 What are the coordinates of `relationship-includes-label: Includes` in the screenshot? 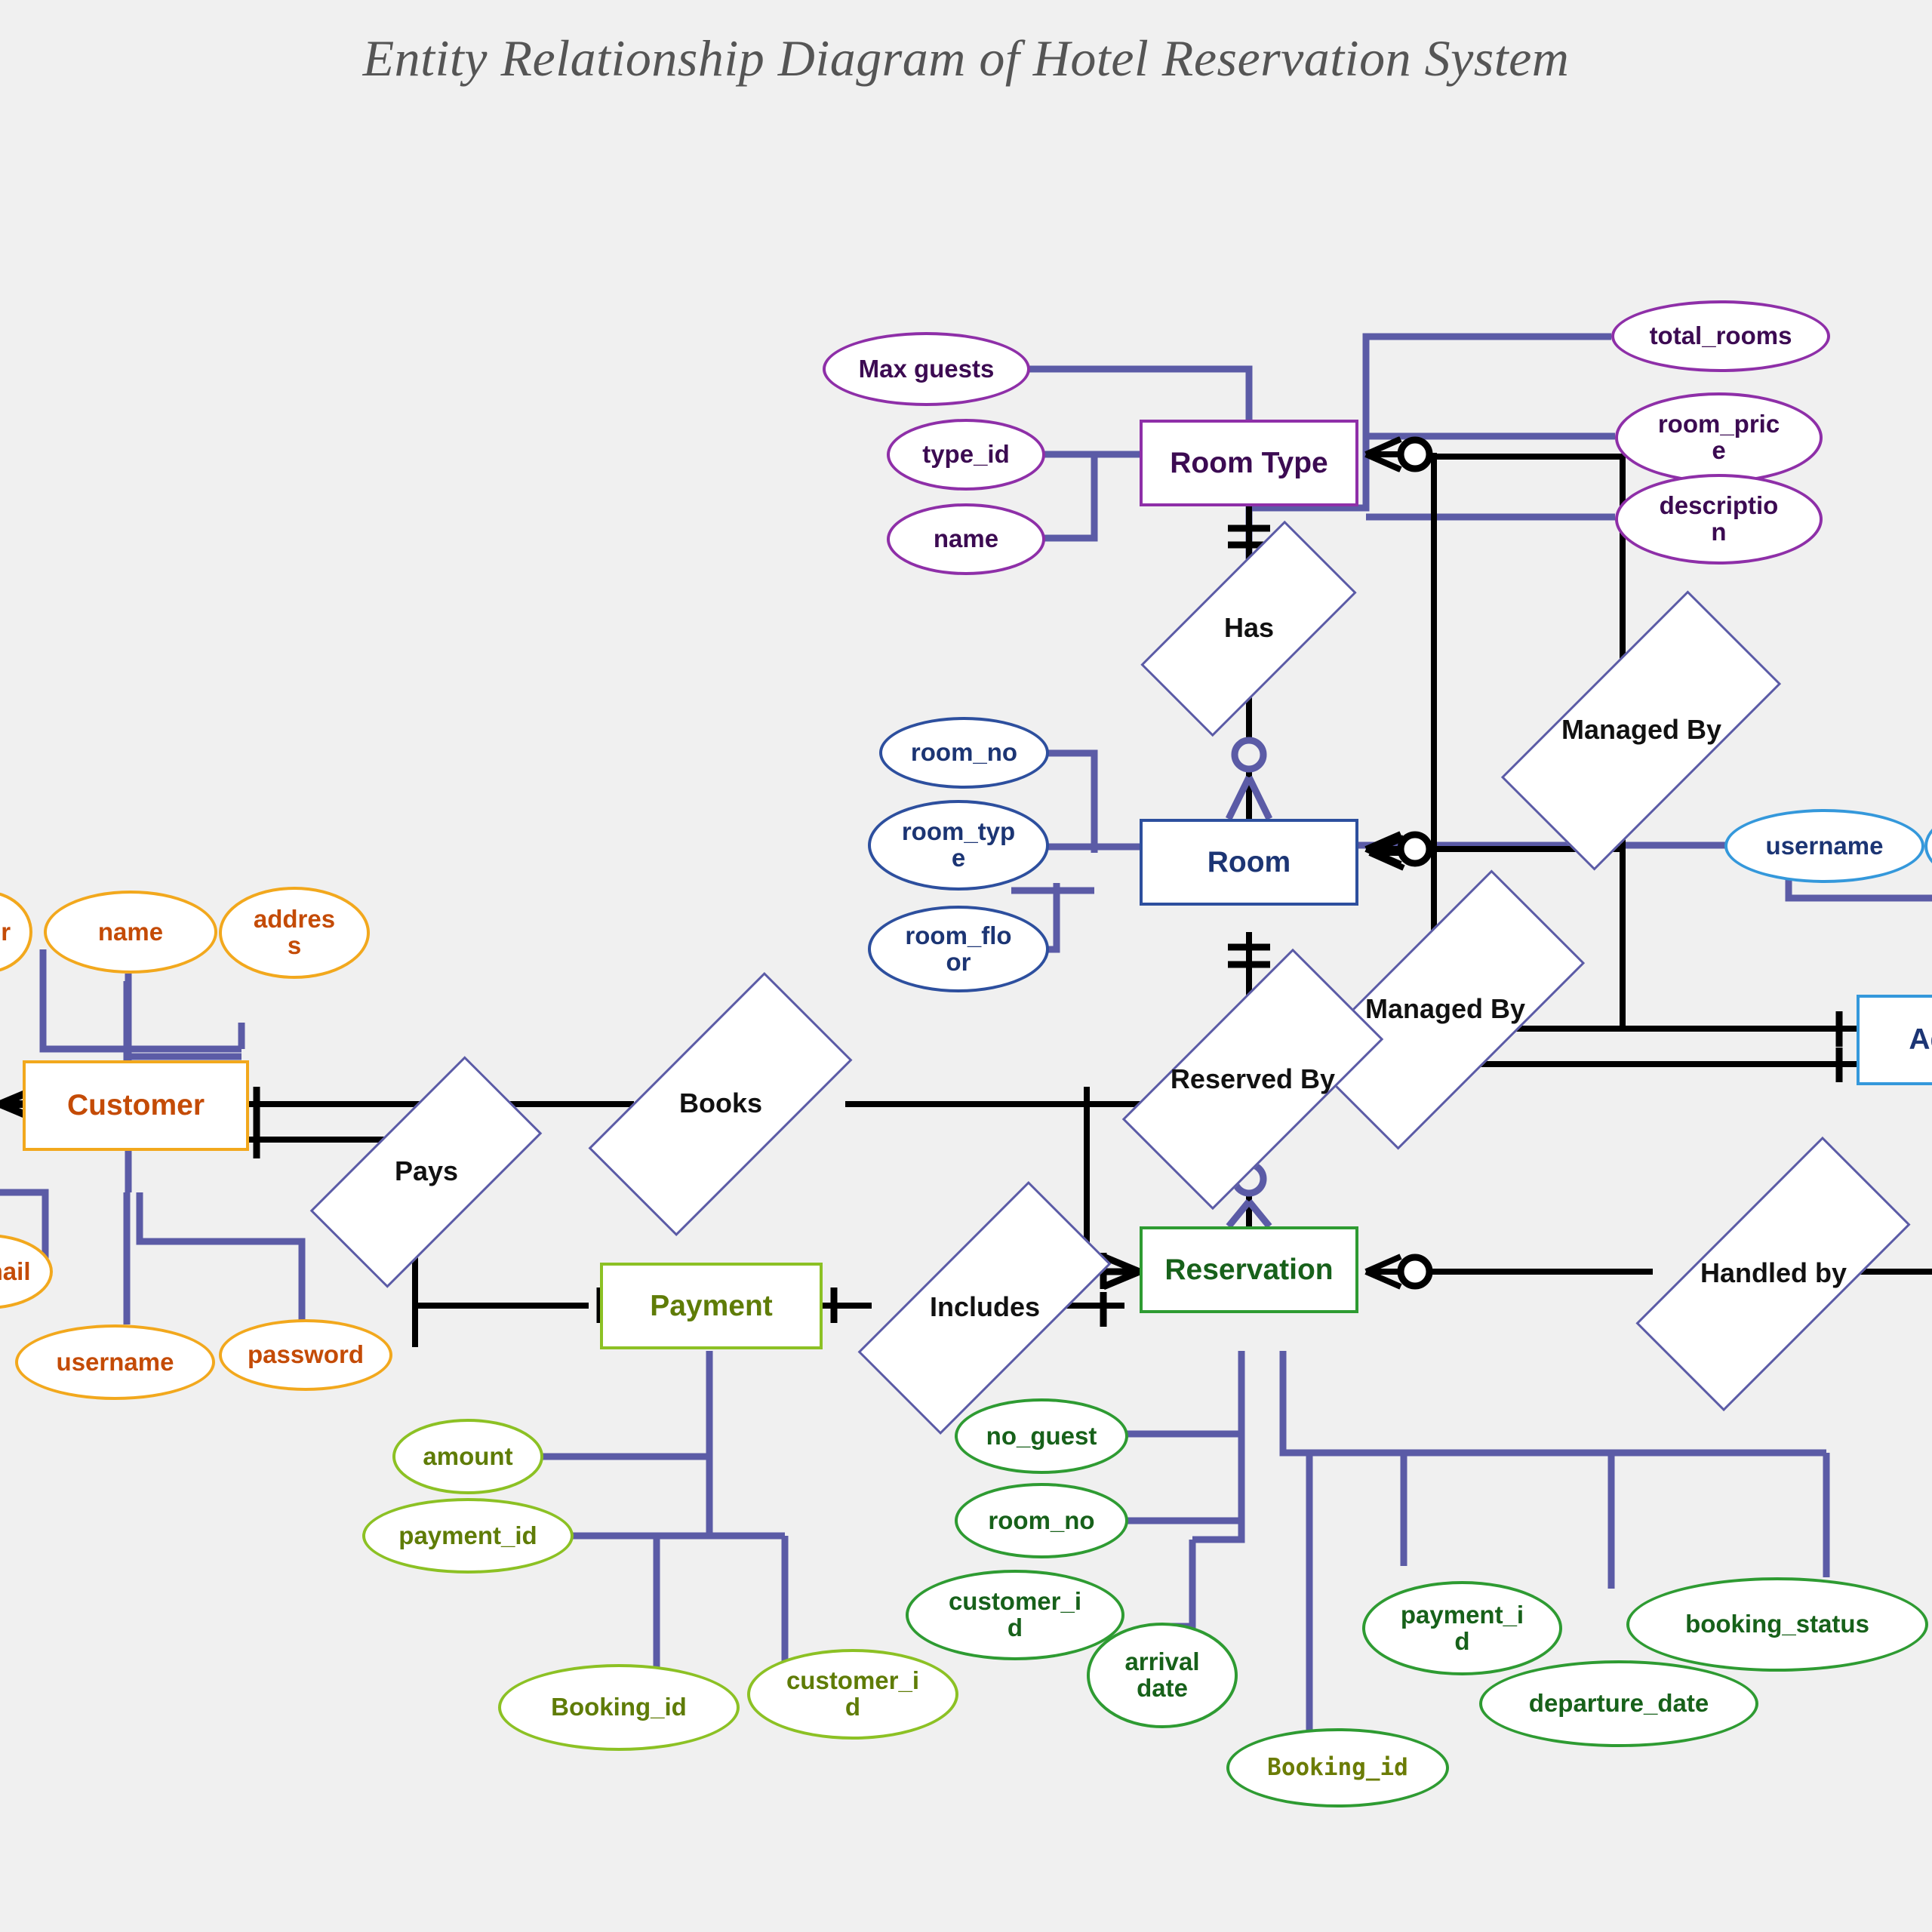 It's located at (985, 1307).